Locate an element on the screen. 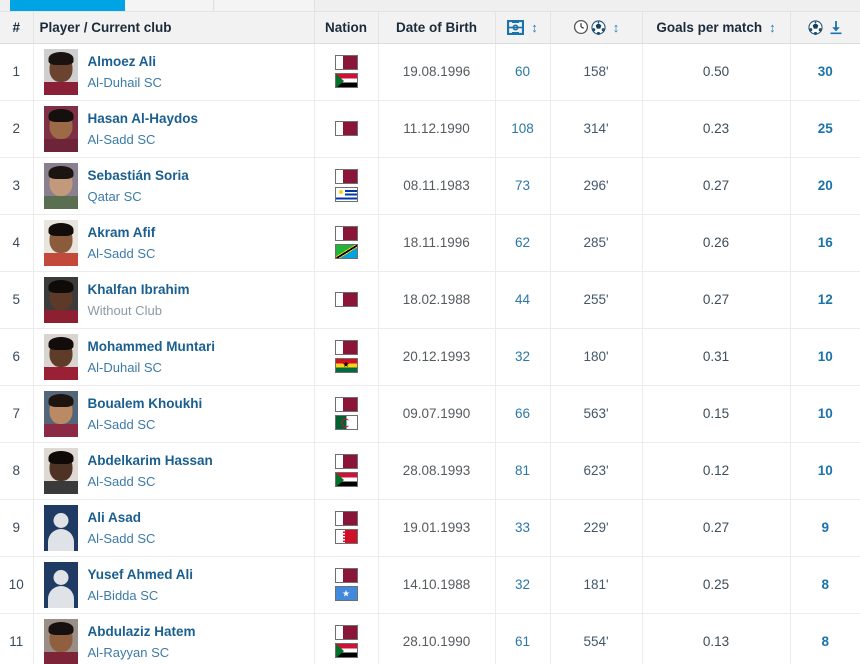 The image size is (860, 664). appearances-cell: 60 is located at coordinates (523, 72).